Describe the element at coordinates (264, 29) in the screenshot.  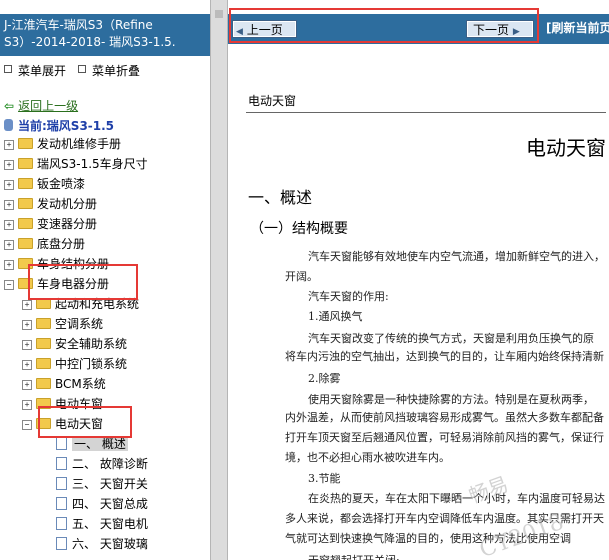
I see `prev-page-button: ◀ 上一页` at that location.